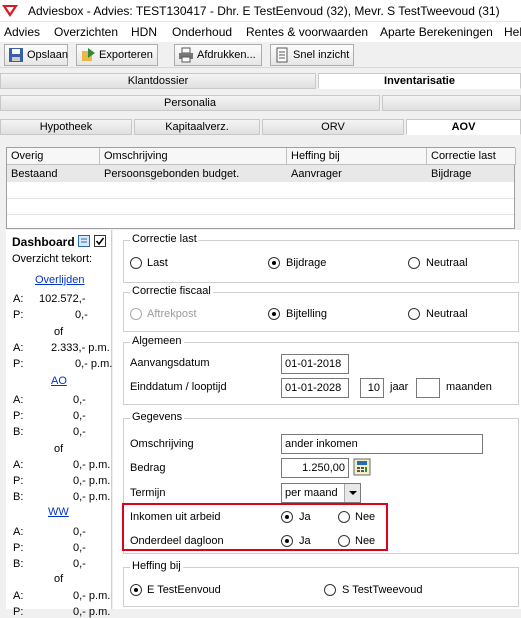  Describe the element at coordinates (92, 497) in the screenshot. I see `ao2-b-value: 0,- p.m.` at that location.